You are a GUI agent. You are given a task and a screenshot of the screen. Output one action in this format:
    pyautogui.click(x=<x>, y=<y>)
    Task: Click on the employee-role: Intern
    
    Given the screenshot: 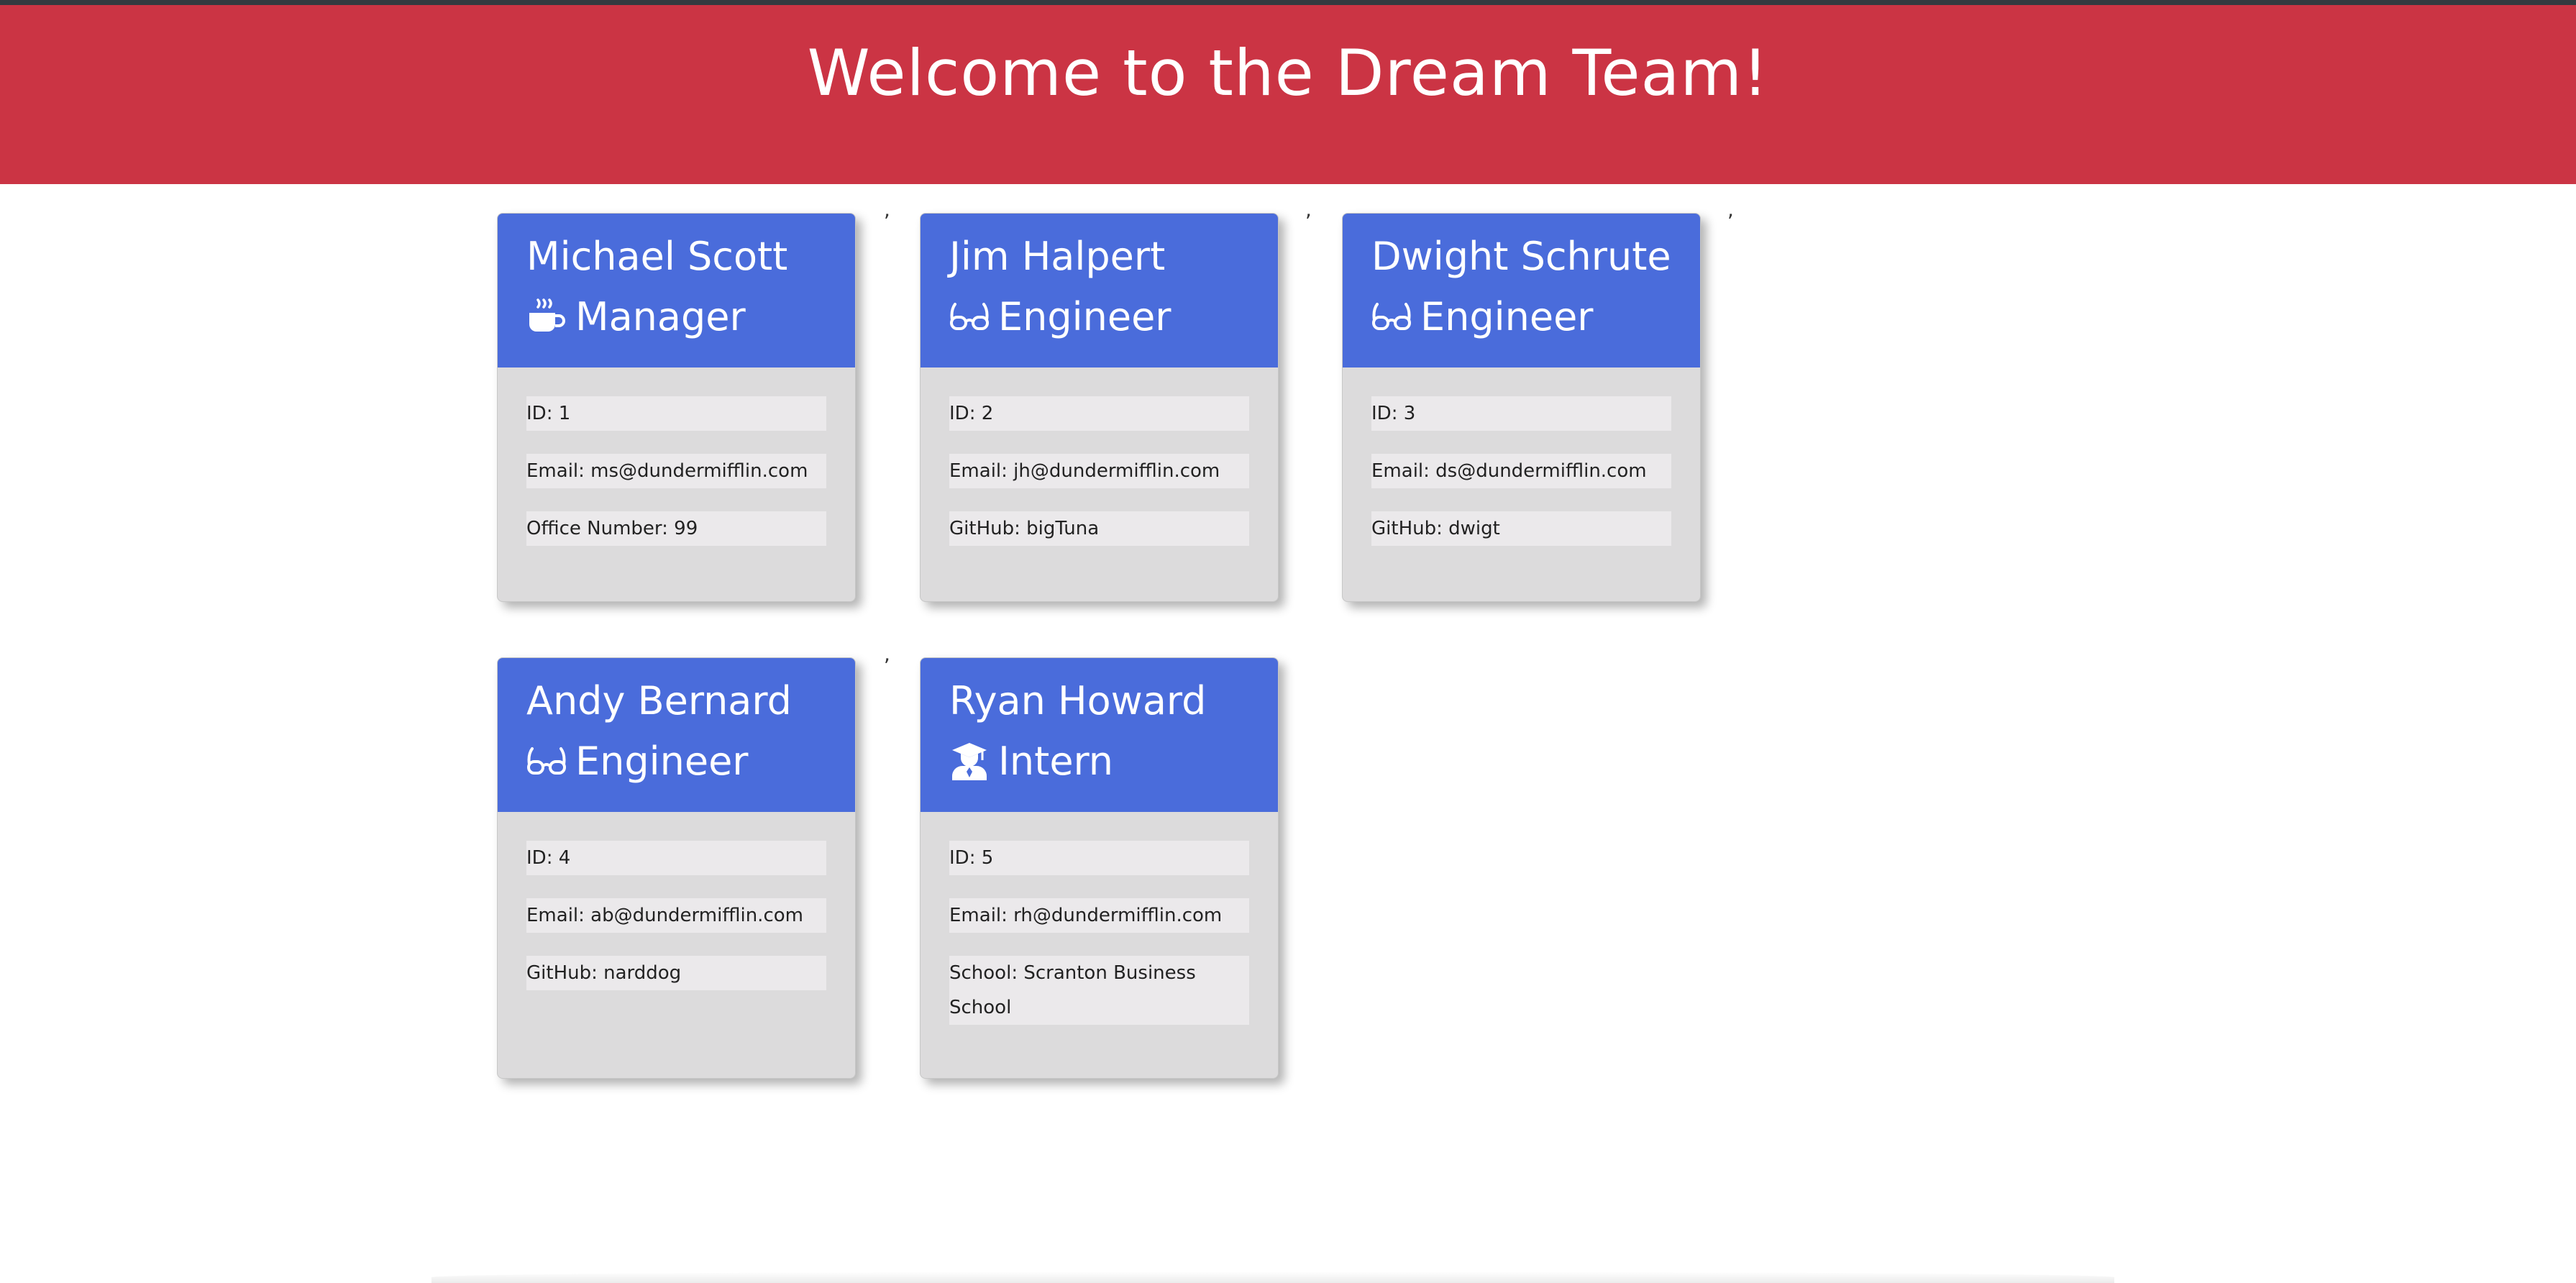 What is the action you would take?
    pyautogui.click(x=1031, y=762)
    